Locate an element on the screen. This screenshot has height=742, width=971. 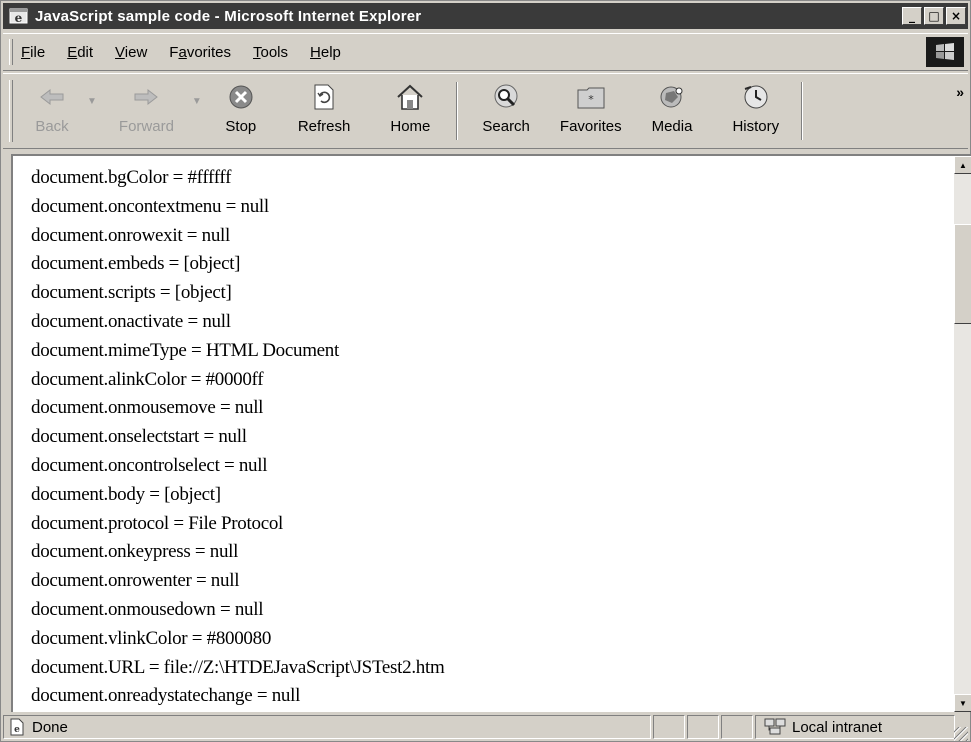
menu-view: View is located at coordinates (131, 52).